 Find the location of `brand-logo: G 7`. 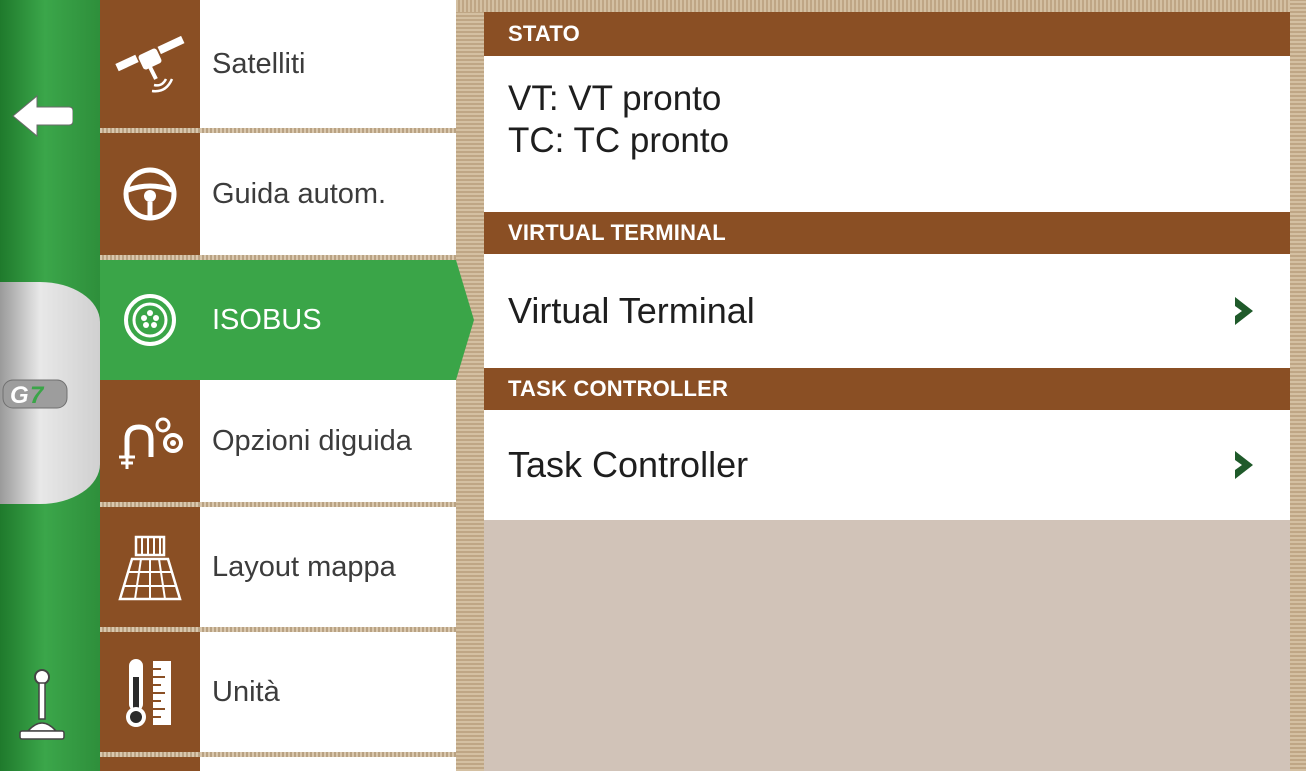

brand-logo: G 7 is located at coordinates (37, 394).